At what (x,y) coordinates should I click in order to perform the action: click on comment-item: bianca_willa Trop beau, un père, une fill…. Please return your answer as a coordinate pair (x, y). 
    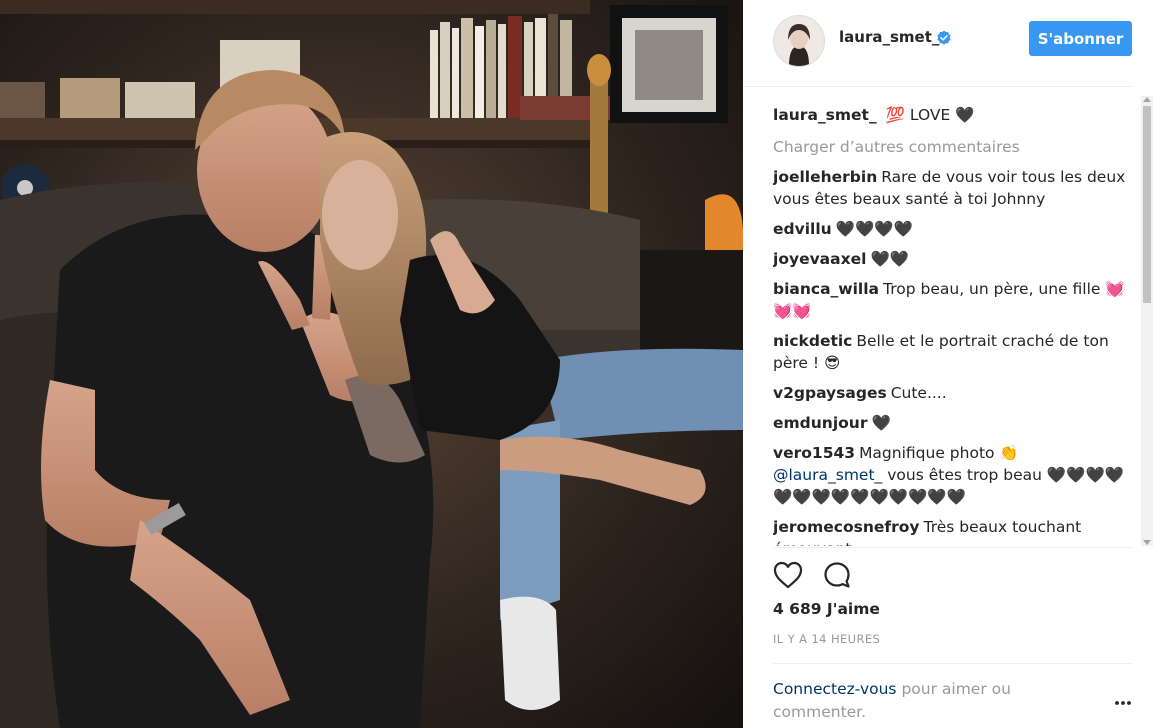
    Looking at the image, I should click on (957, 300).